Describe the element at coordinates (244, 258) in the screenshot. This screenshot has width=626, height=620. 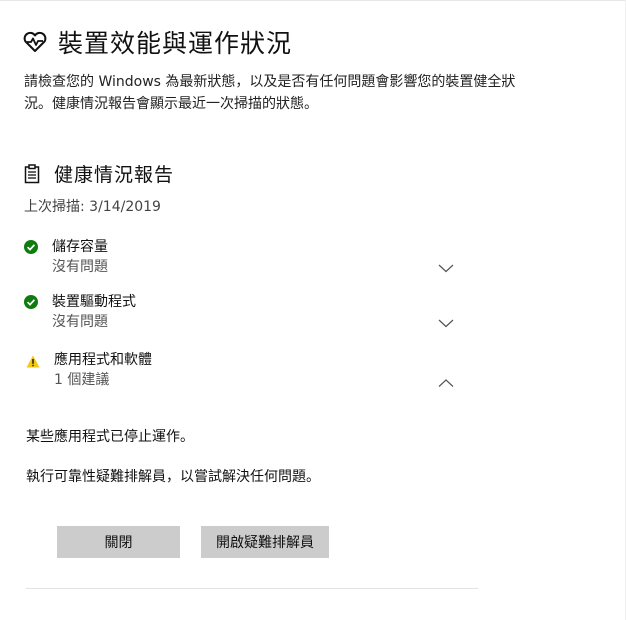
I see `status-item-storage: 儲存容量 沒有問題` at that location.